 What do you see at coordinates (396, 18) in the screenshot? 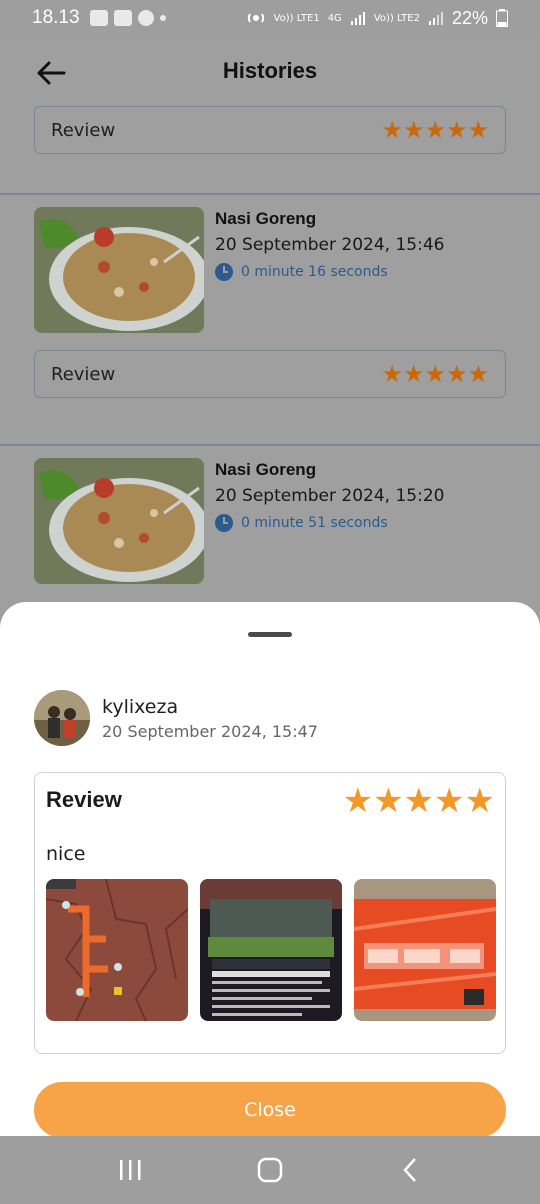
I see `network-label-2: Vo)) LTE2` at bounding box center [396, 18].